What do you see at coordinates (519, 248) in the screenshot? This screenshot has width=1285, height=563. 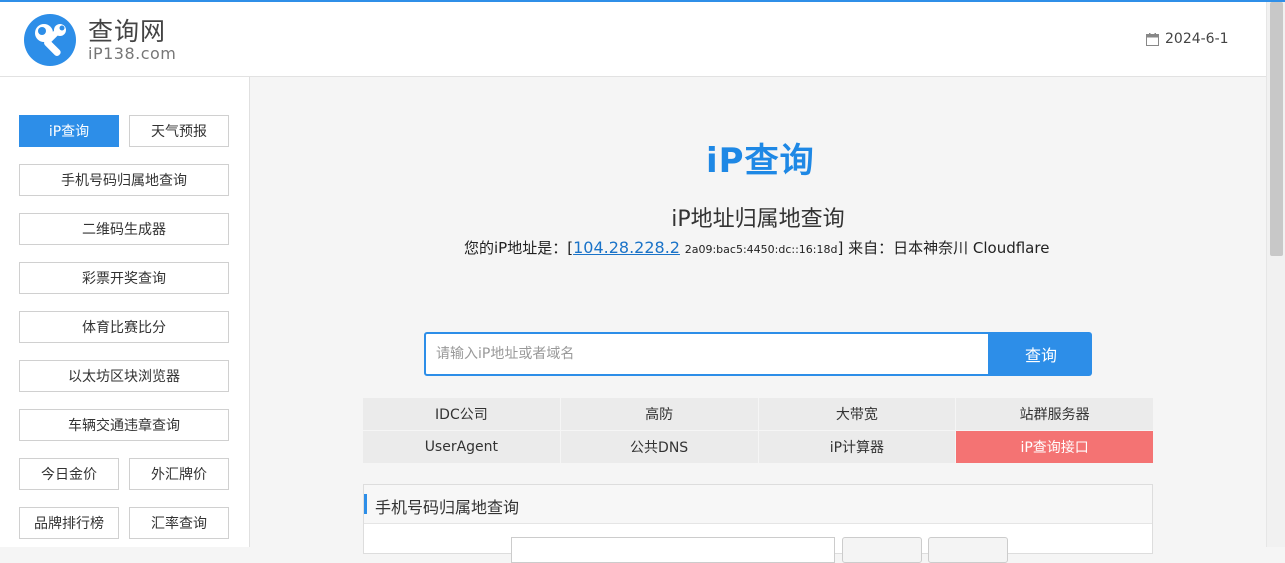 I see `ip-prefix: 您的iP地址是：[` at bounding box center [519, 248].